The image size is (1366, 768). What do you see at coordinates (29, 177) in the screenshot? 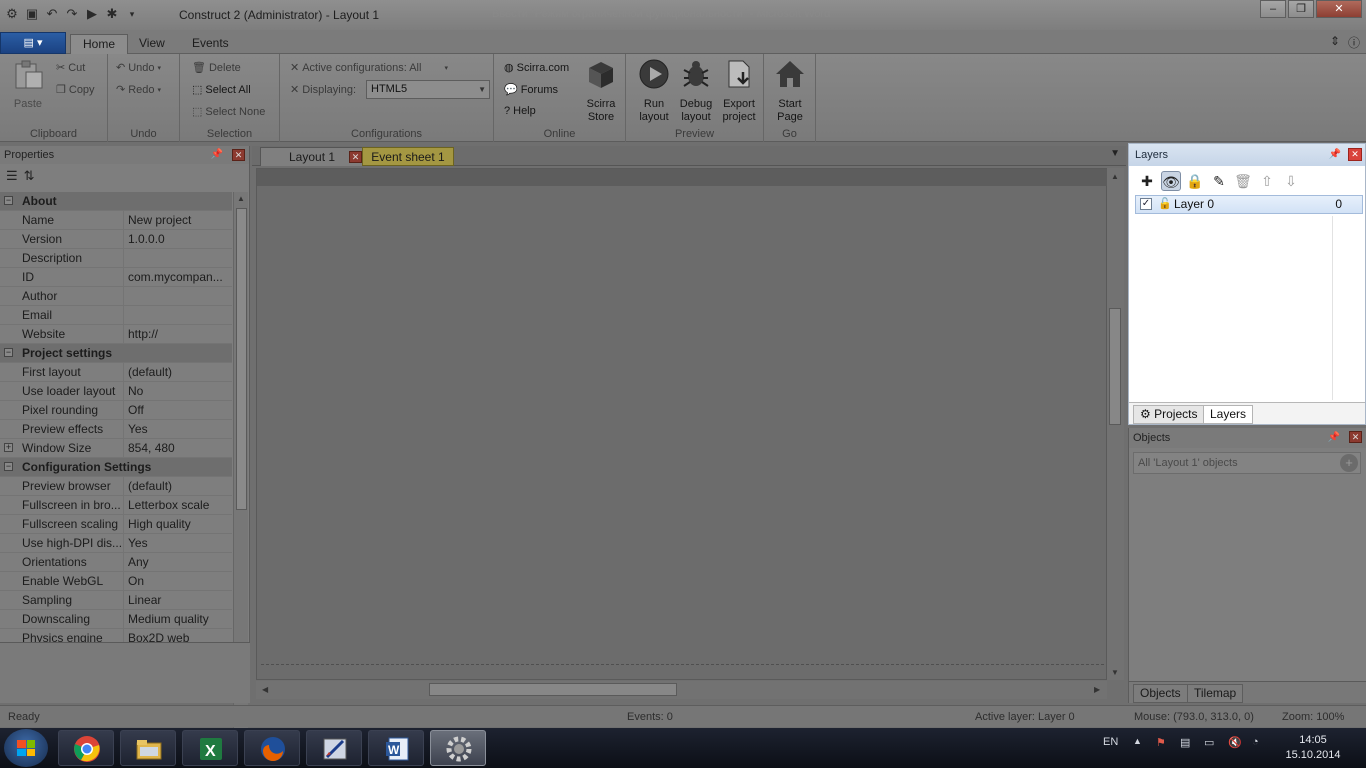
I see `sort-alpha-icon: ⇅` at bounding box center [29, 177].